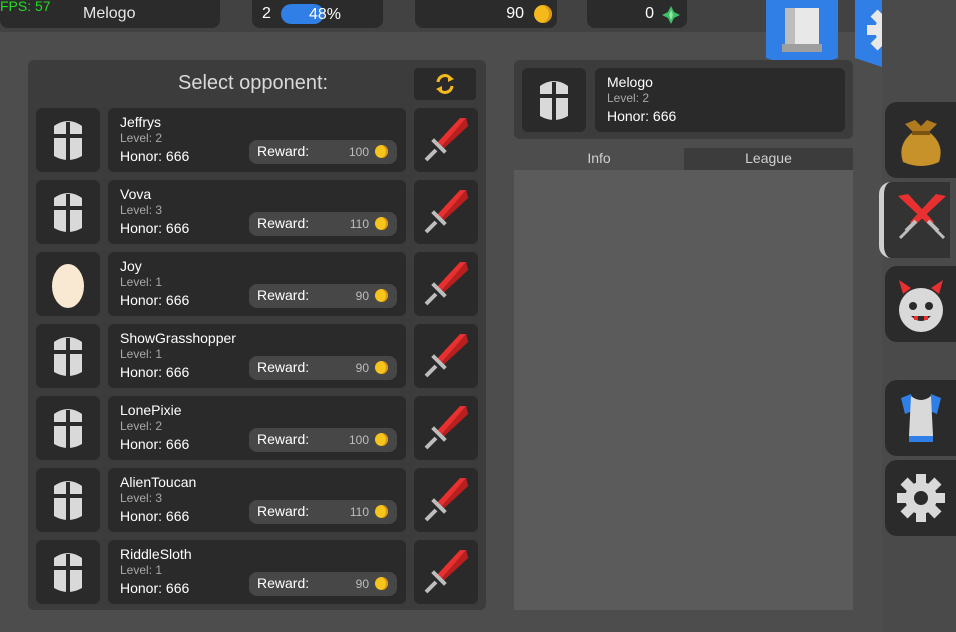  I want to click on monster-face-icon, so click(921, 306).